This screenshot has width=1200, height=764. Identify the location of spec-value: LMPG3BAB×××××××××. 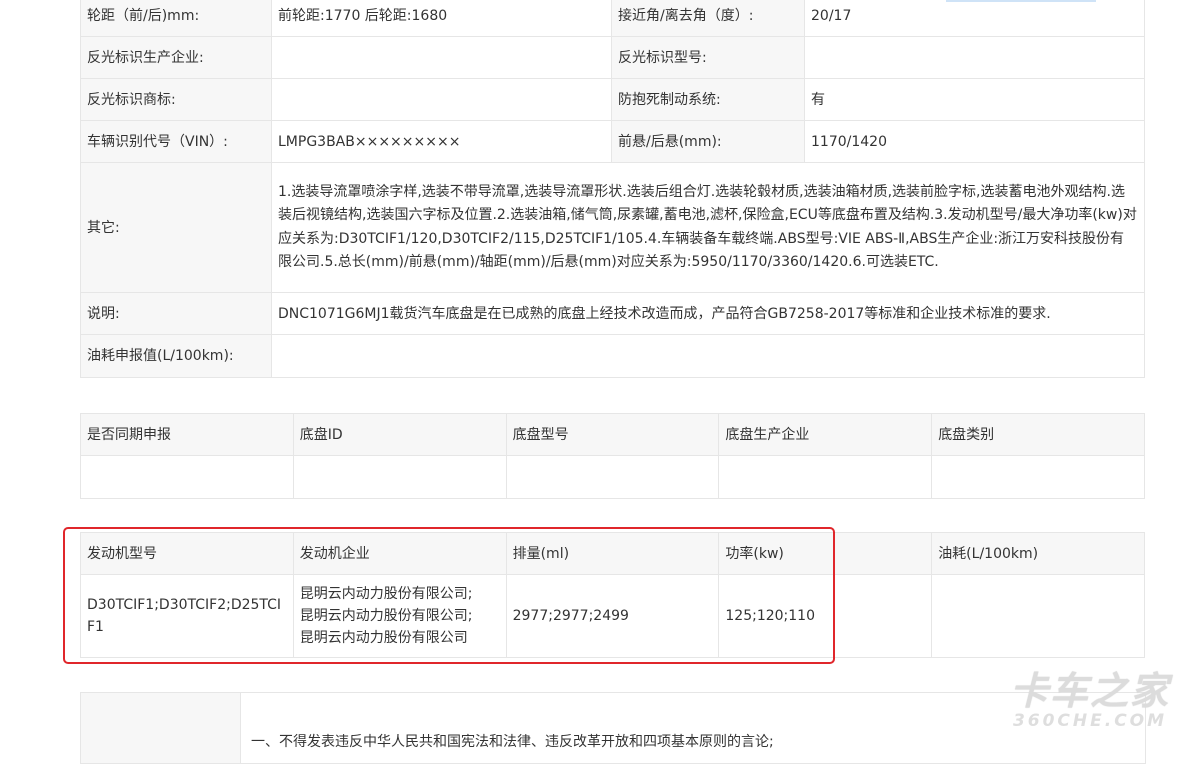
(441, 141).